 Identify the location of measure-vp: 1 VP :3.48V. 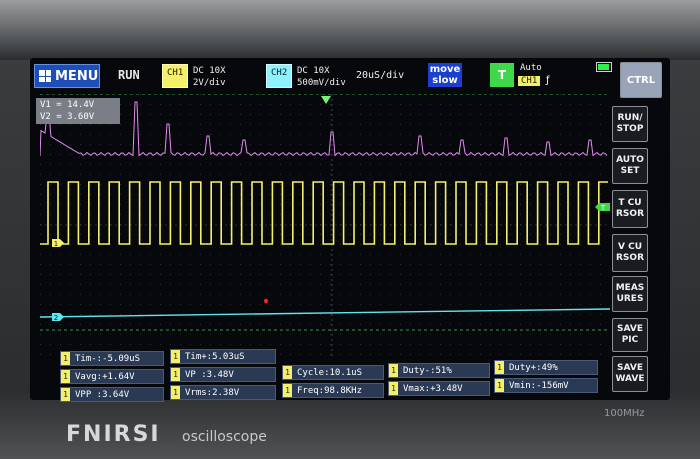
(223, 374).